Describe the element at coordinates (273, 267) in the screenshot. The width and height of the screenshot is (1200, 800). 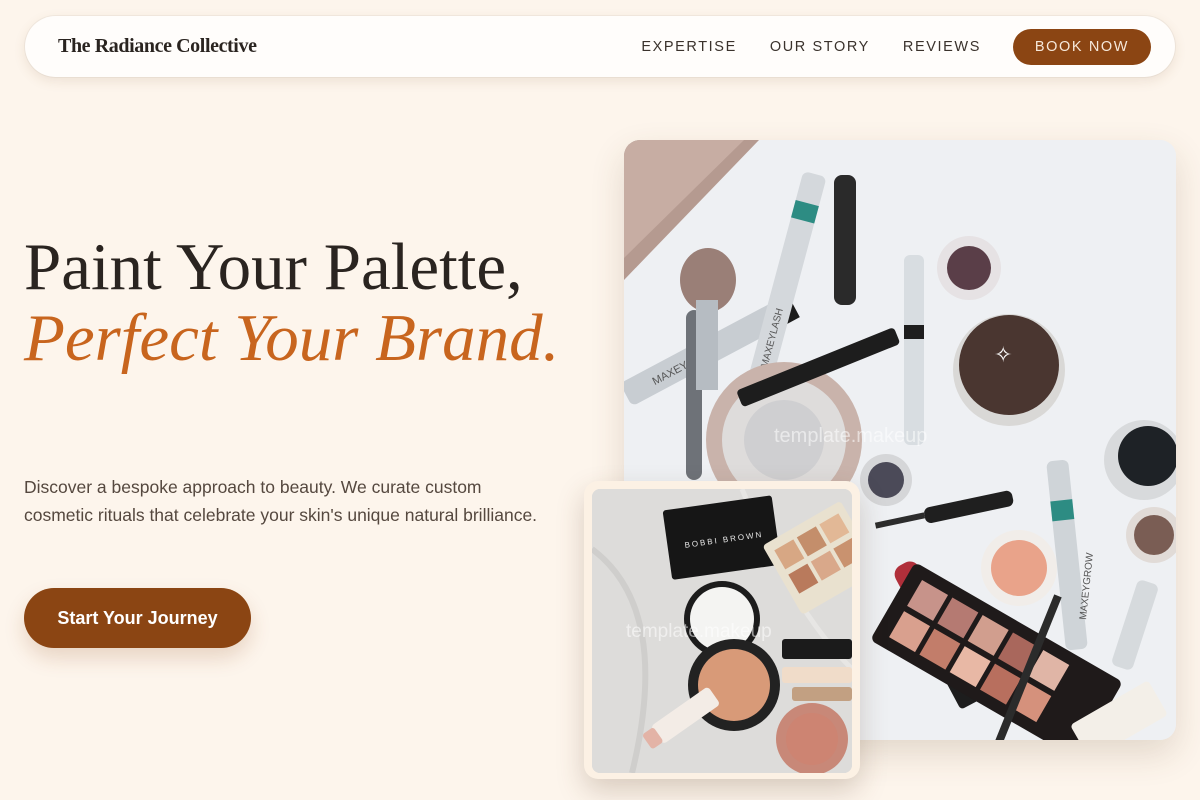
I see `hero-title-line1: Paint Your Palette,` at that location.